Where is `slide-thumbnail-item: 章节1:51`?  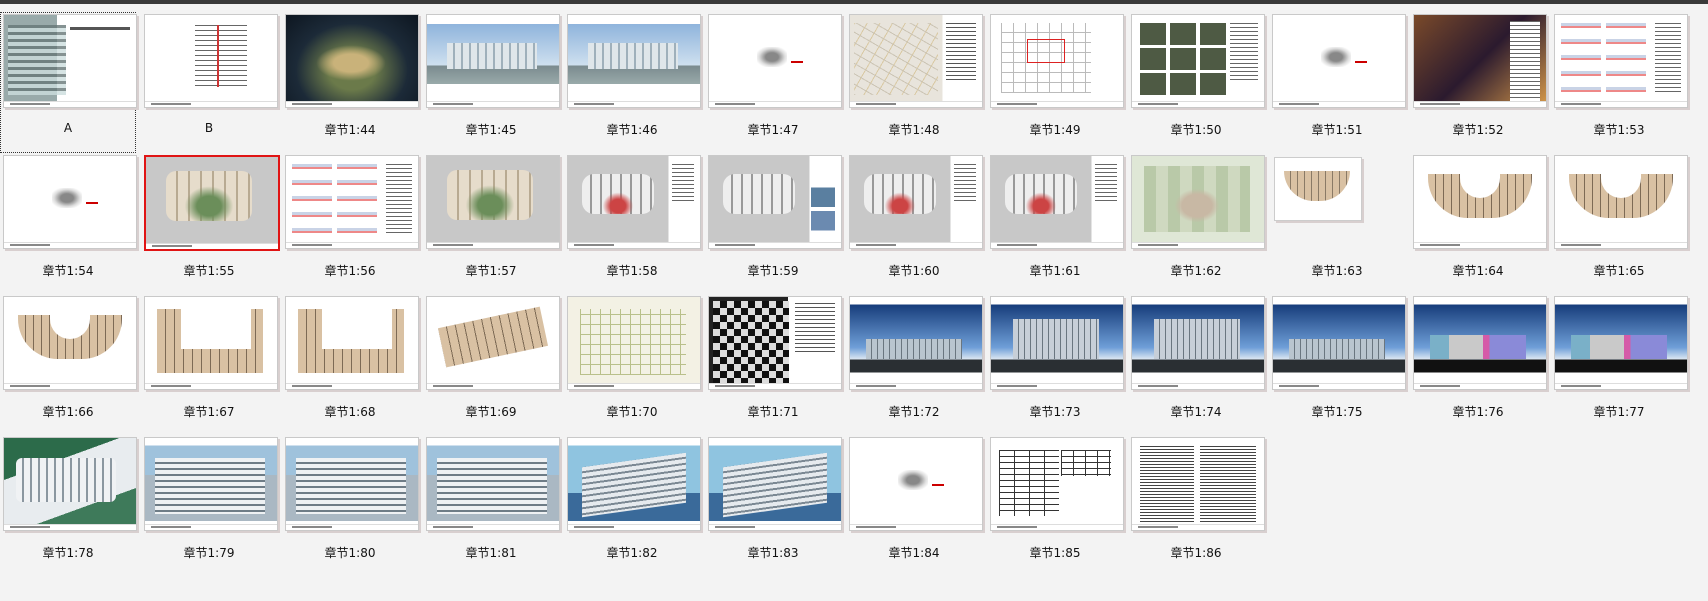
slide-thumbnail-item: 章节1:51 is located at coordinates (1337, 82).